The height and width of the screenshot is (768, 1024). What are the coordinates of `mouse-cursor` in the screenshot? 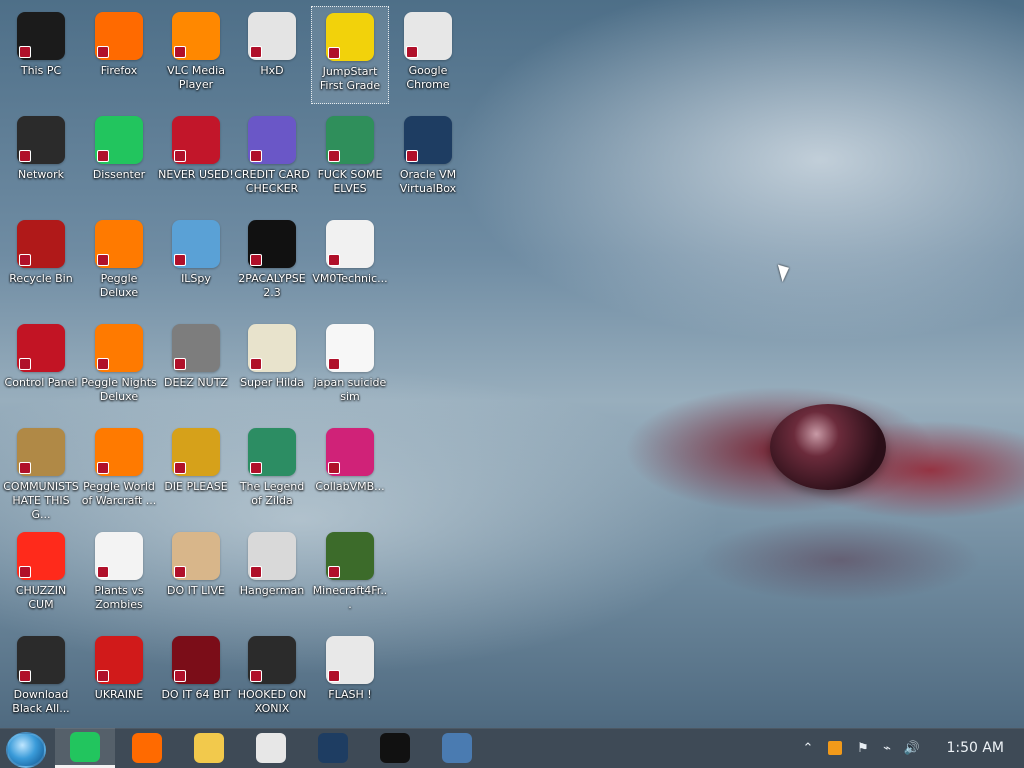 It's located at (785, 272).